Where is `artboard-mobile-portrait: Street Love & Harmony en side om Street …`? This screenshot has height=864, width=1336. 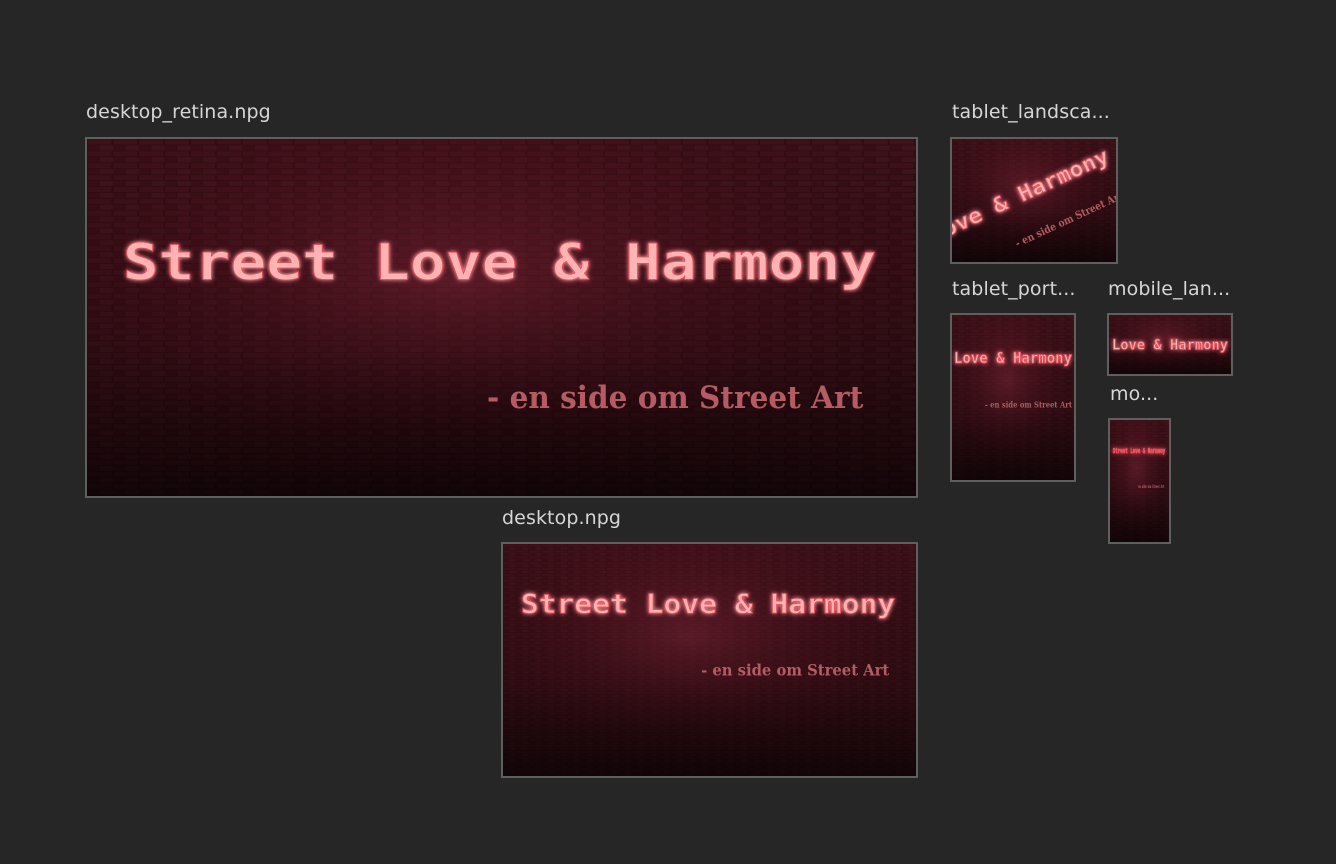 artboard-mobile-portrait: Street Love & Harmony en side om Street … is located at coordinates (1139, 481).